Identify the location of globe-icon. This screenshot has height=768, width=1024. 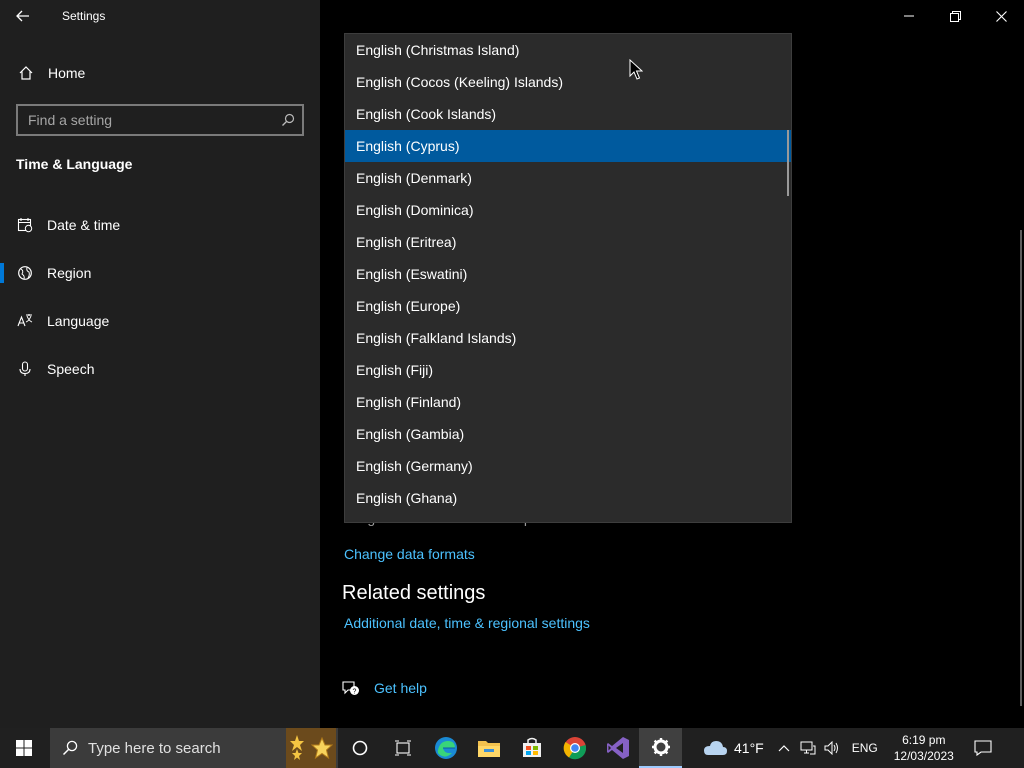
(25, 273).